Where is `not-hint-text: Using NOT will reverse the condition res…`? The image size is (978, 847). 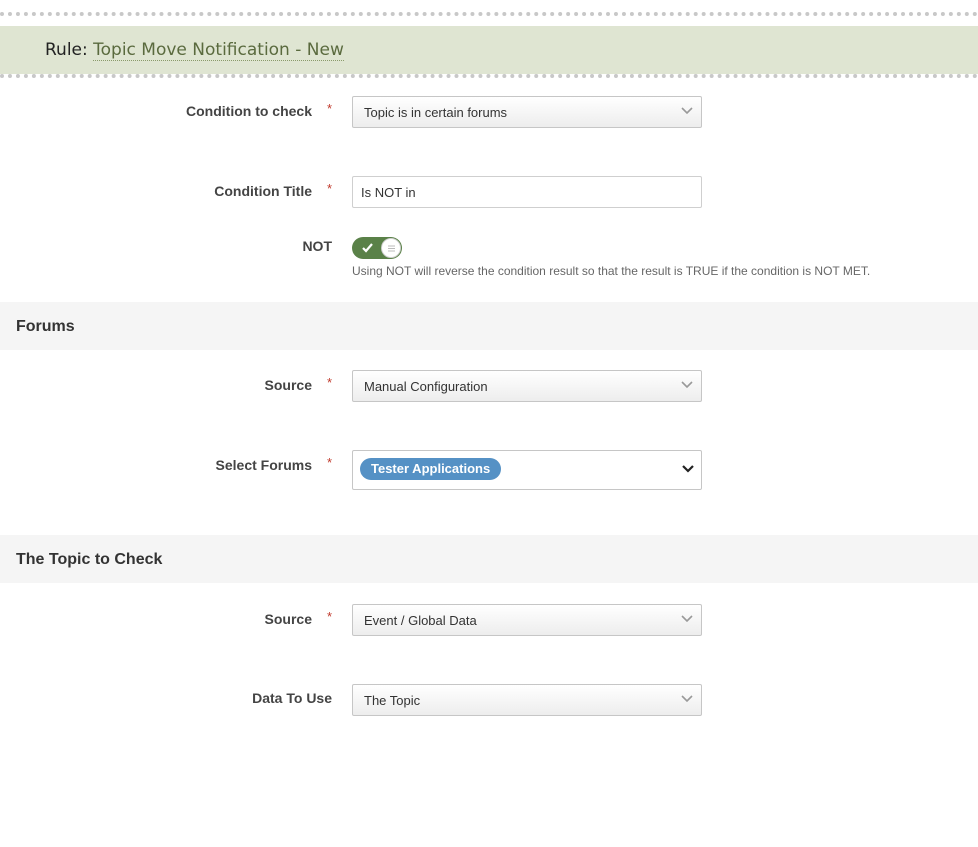 not-hint-text: Using NOT will reverse the condition res… is located at coordinates (611, 271).